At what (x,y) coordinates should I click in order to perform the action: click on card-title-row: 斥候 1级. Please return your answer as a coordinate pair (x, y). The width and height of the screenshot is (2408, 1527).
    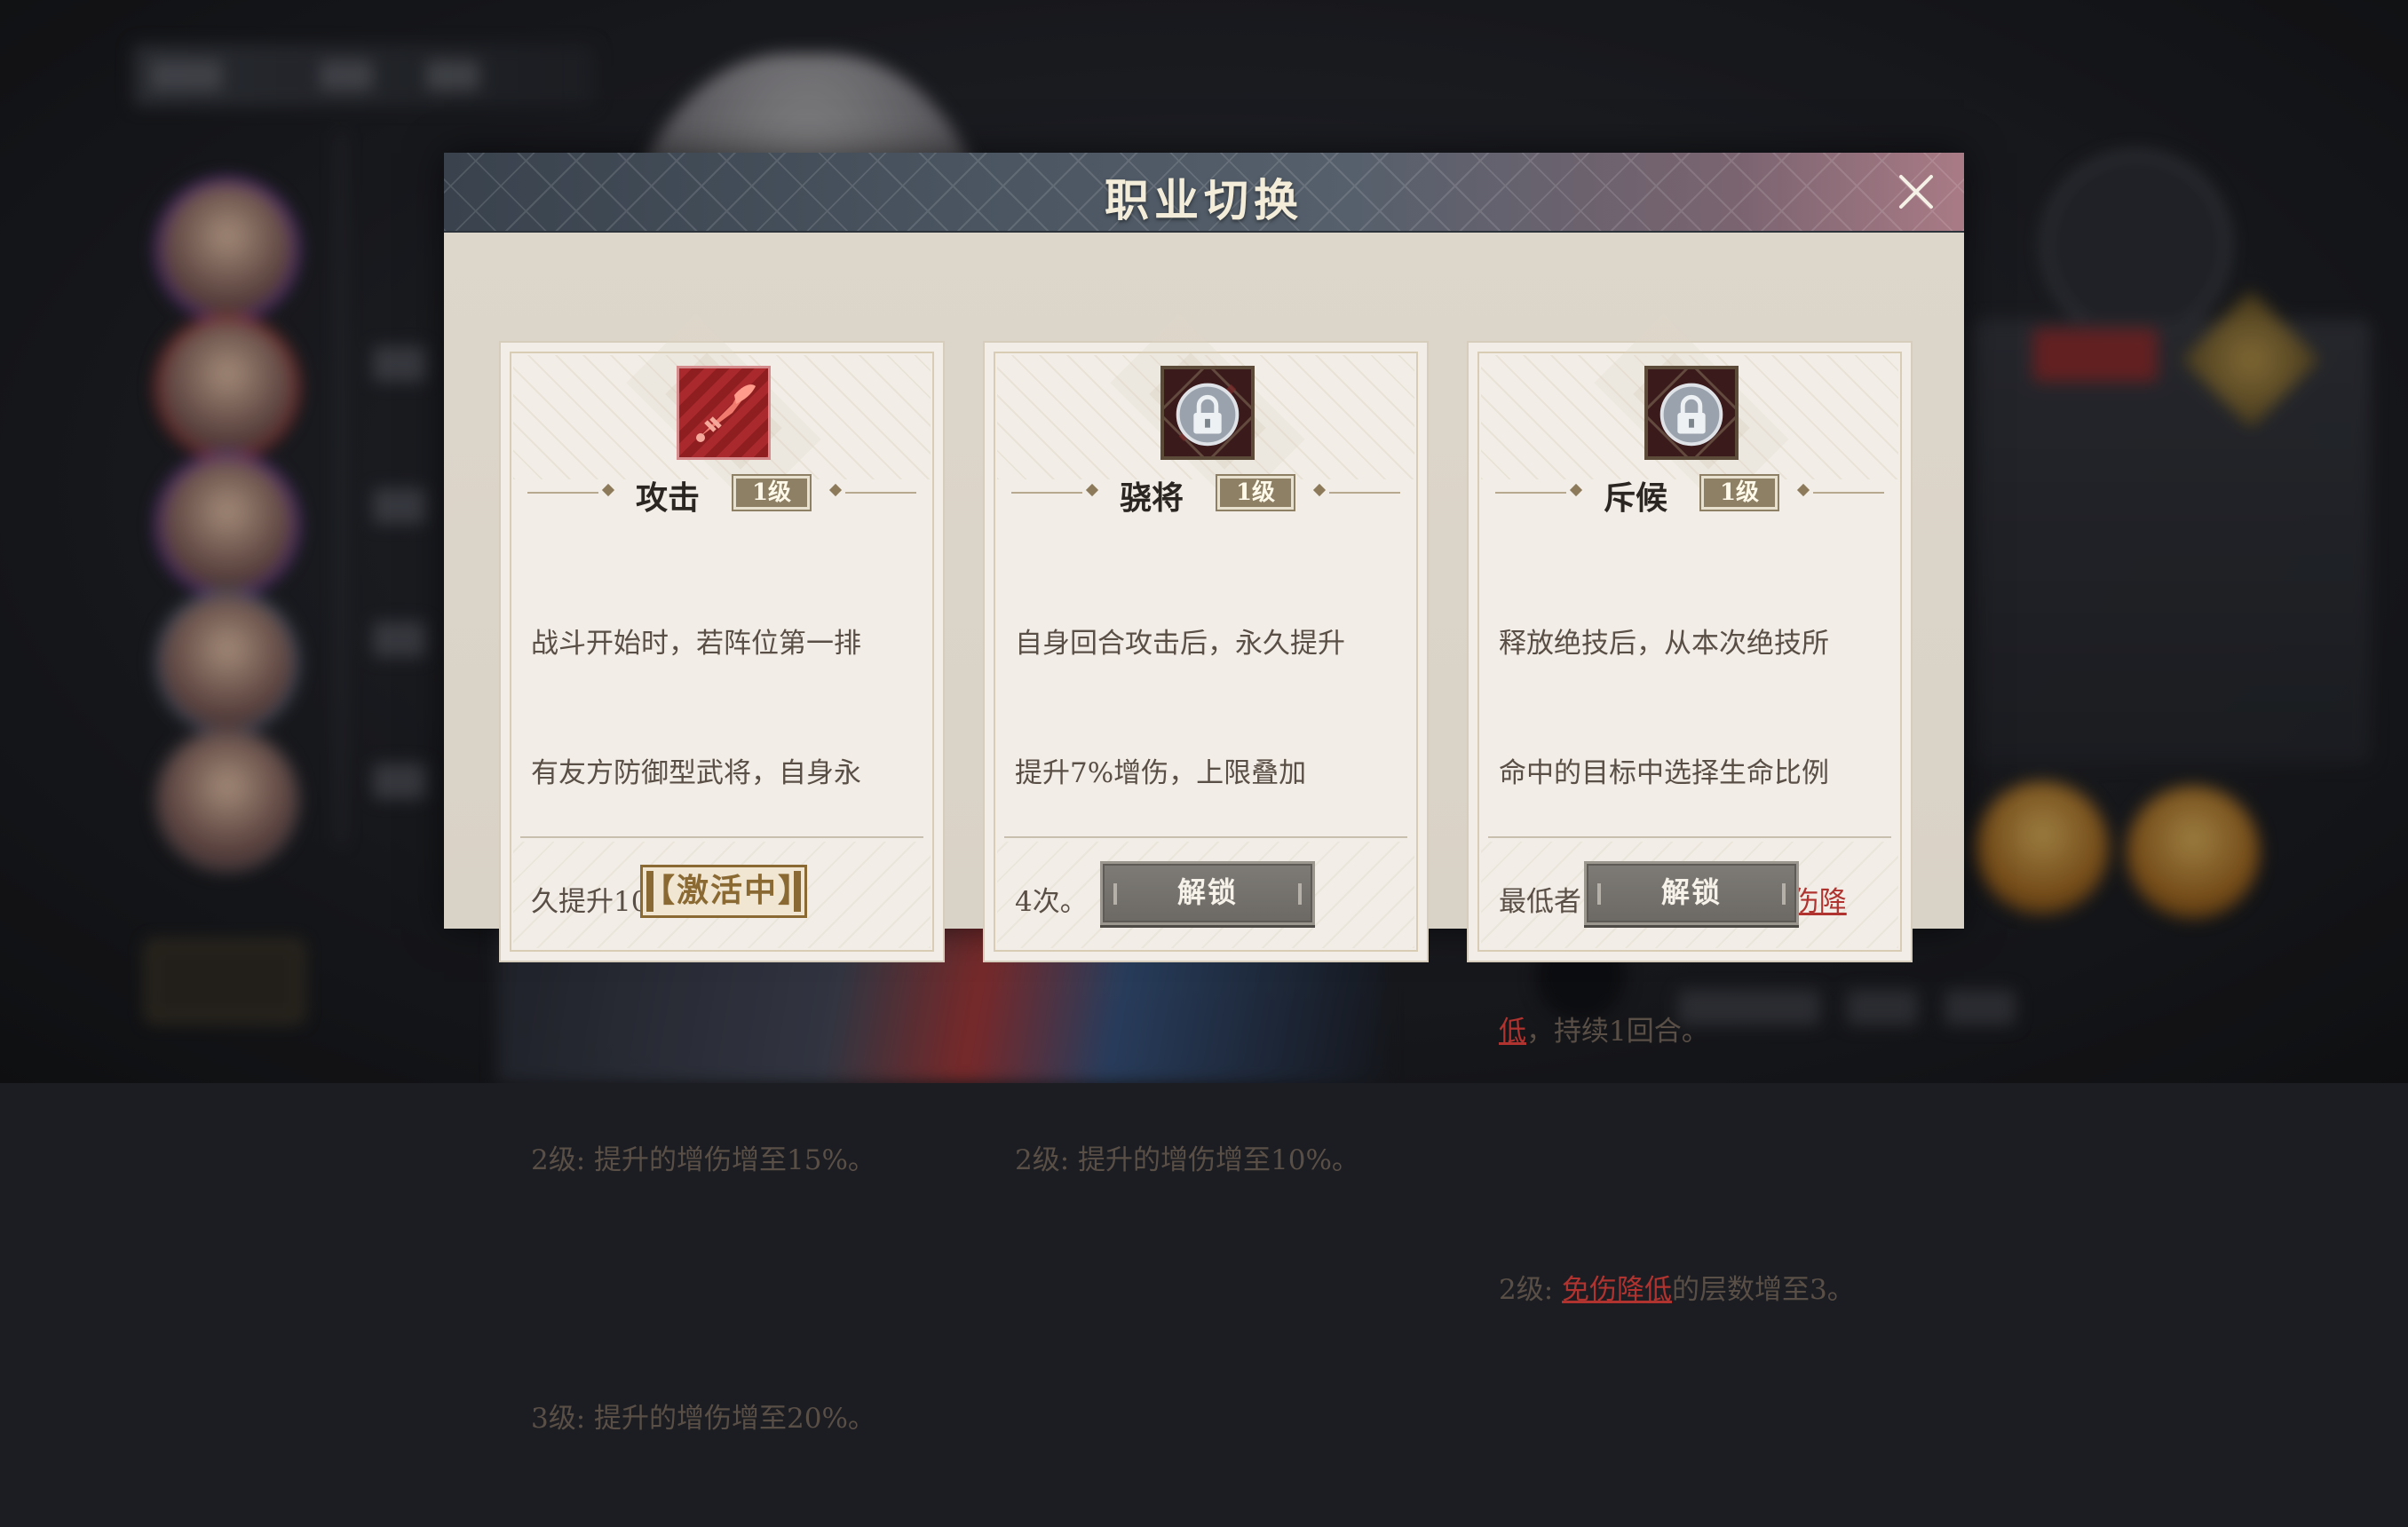
    Looking at the image, I should click on (1690, 494).